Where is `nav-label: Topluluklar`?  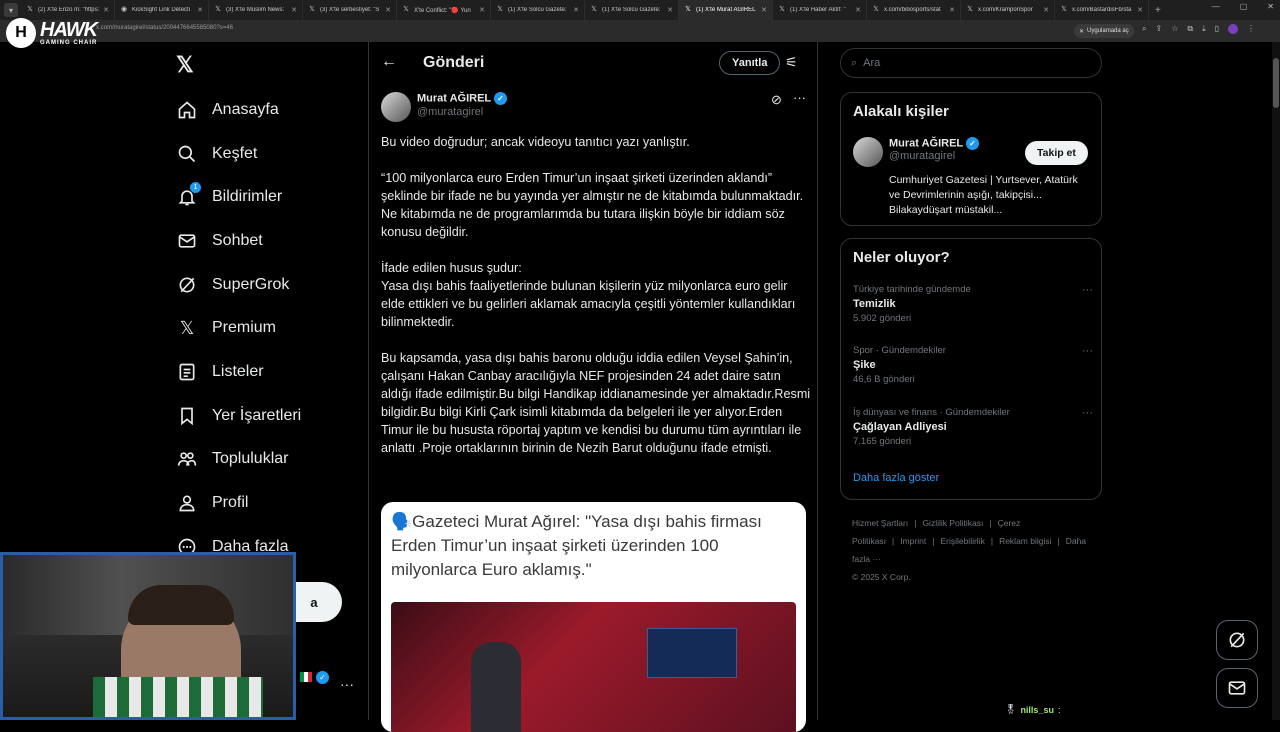
nav-label: Topluluklar is located at coordinates (250, 459).